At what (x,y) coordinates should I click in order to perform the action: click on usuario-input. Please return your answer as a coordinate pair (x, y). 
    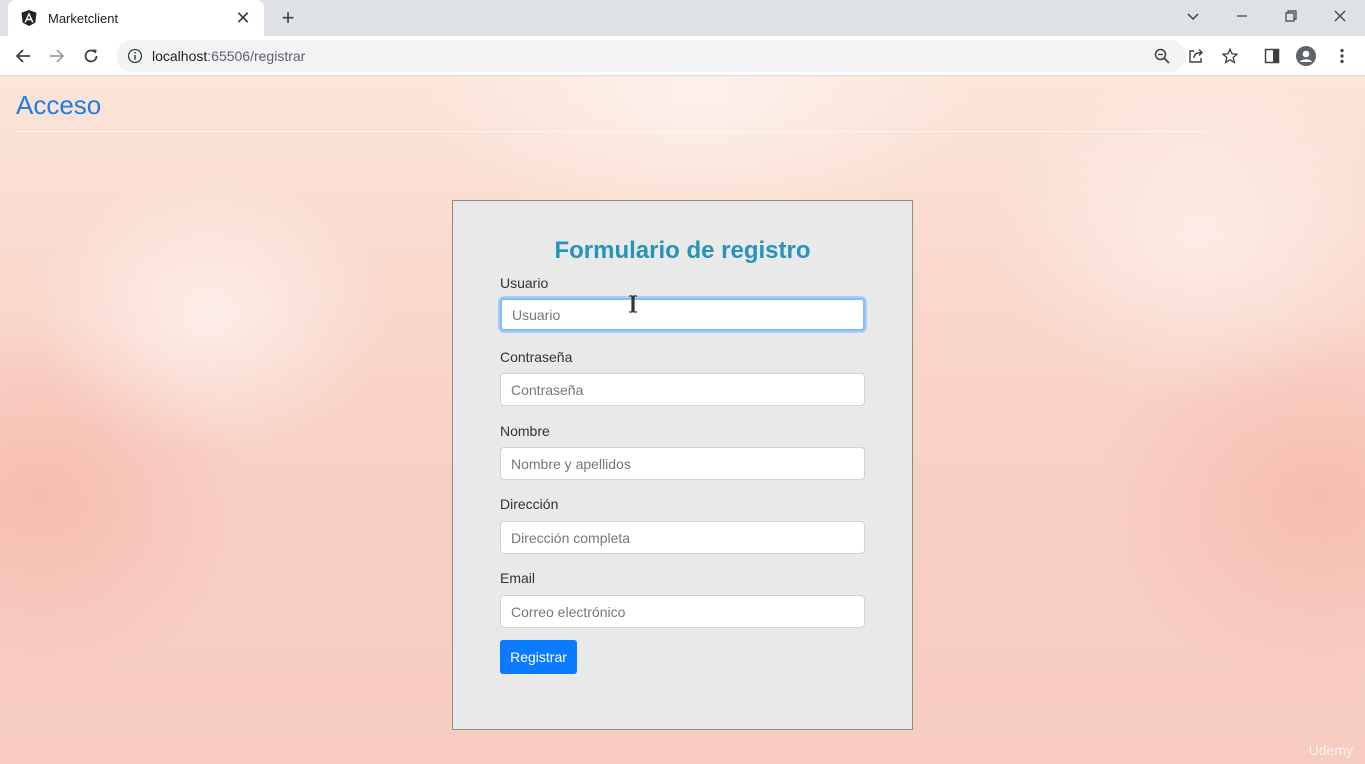
    Looking at the image, I should click on (682, 314).